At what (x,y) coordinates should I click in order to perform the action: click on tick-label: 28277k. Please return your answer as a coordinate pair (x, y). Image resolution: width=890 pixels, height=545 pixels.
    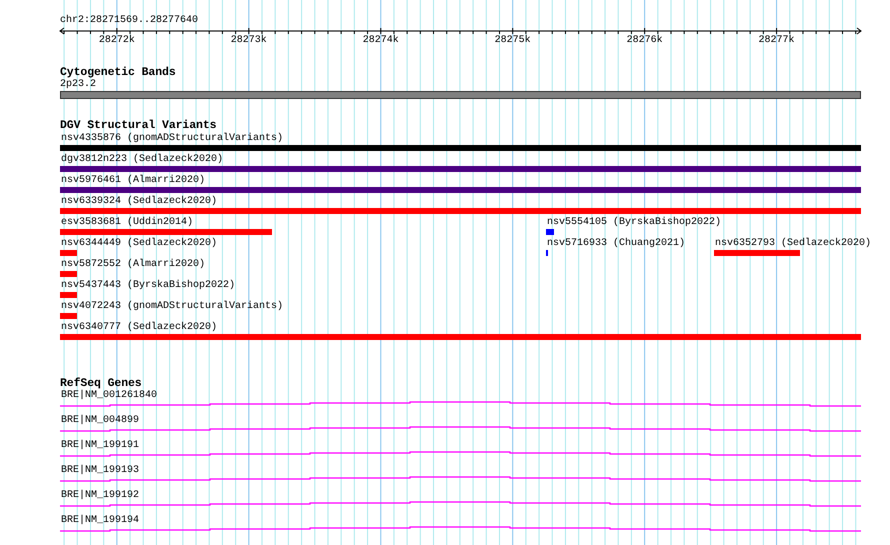
    Looking at the image, I should click on (776, 41).